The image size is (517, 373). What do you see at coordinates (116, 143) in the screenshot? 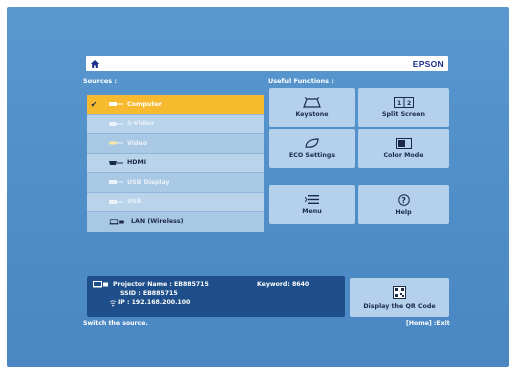
I see `video-icon` at bounding box center [116, 143].